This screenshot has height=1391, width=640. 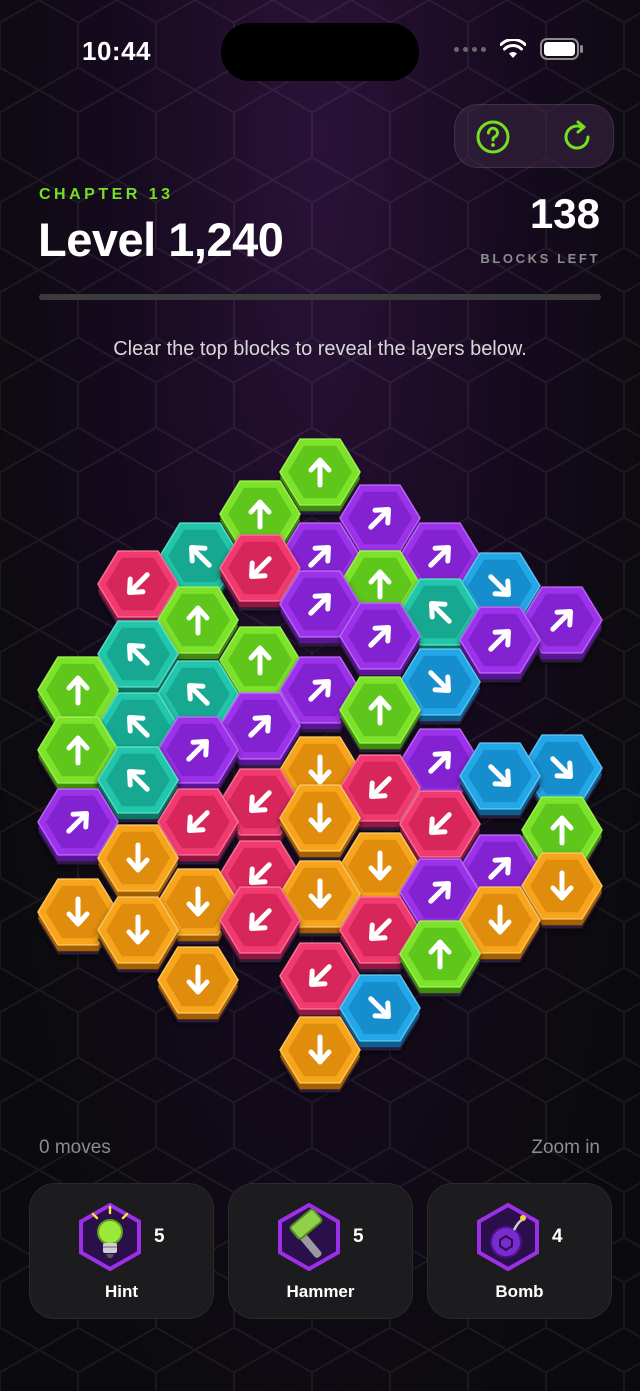 What do you see at coordinates (513, 48) in the screenshot?
I see `wifi-icon` at bounding box center [513, 48].